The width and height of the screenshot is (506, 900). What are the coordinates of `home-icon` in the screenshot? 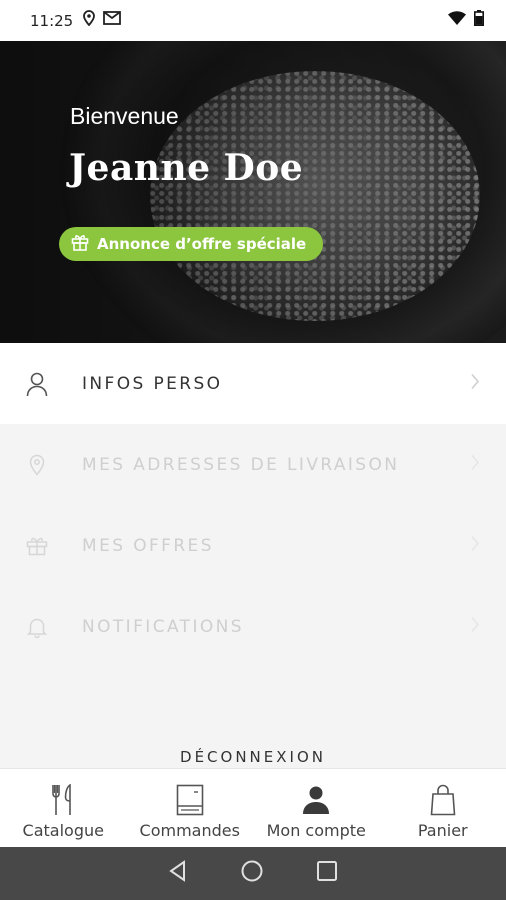 It's located at (252, 873).